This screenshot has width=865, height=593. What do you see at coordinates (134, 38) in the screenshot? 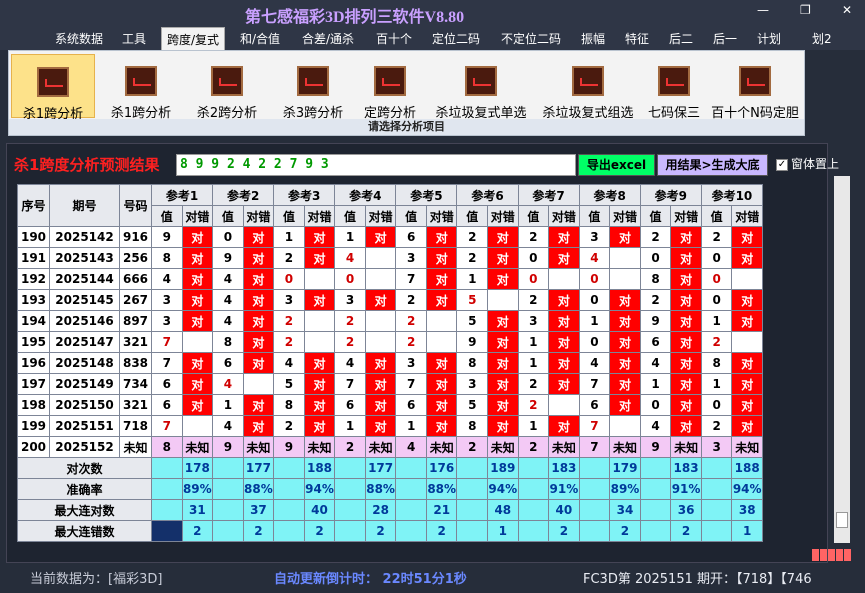
I see `menu-tools: 工具` at bounding box center [134, 38].